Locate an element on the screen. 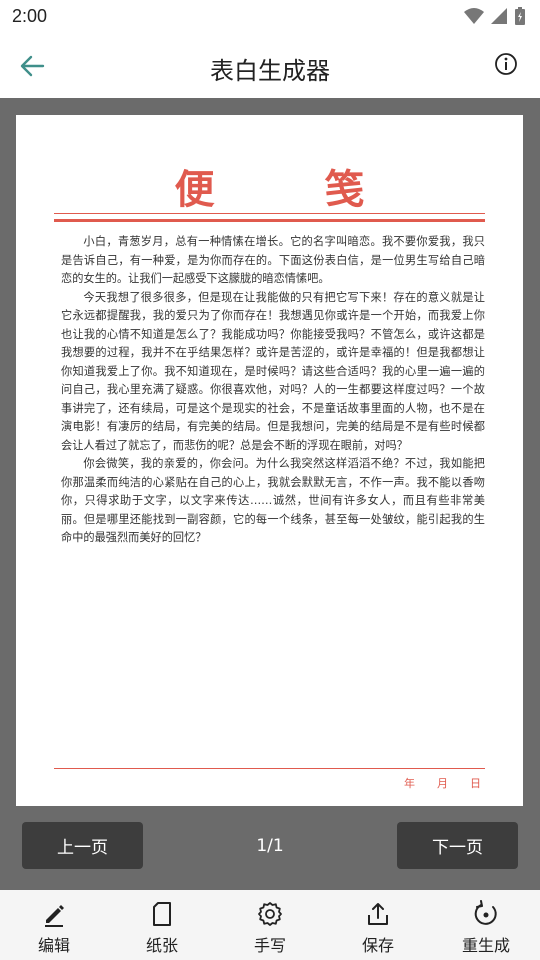  regenerate-button: 重生成 is located at coordinates (486, 925).